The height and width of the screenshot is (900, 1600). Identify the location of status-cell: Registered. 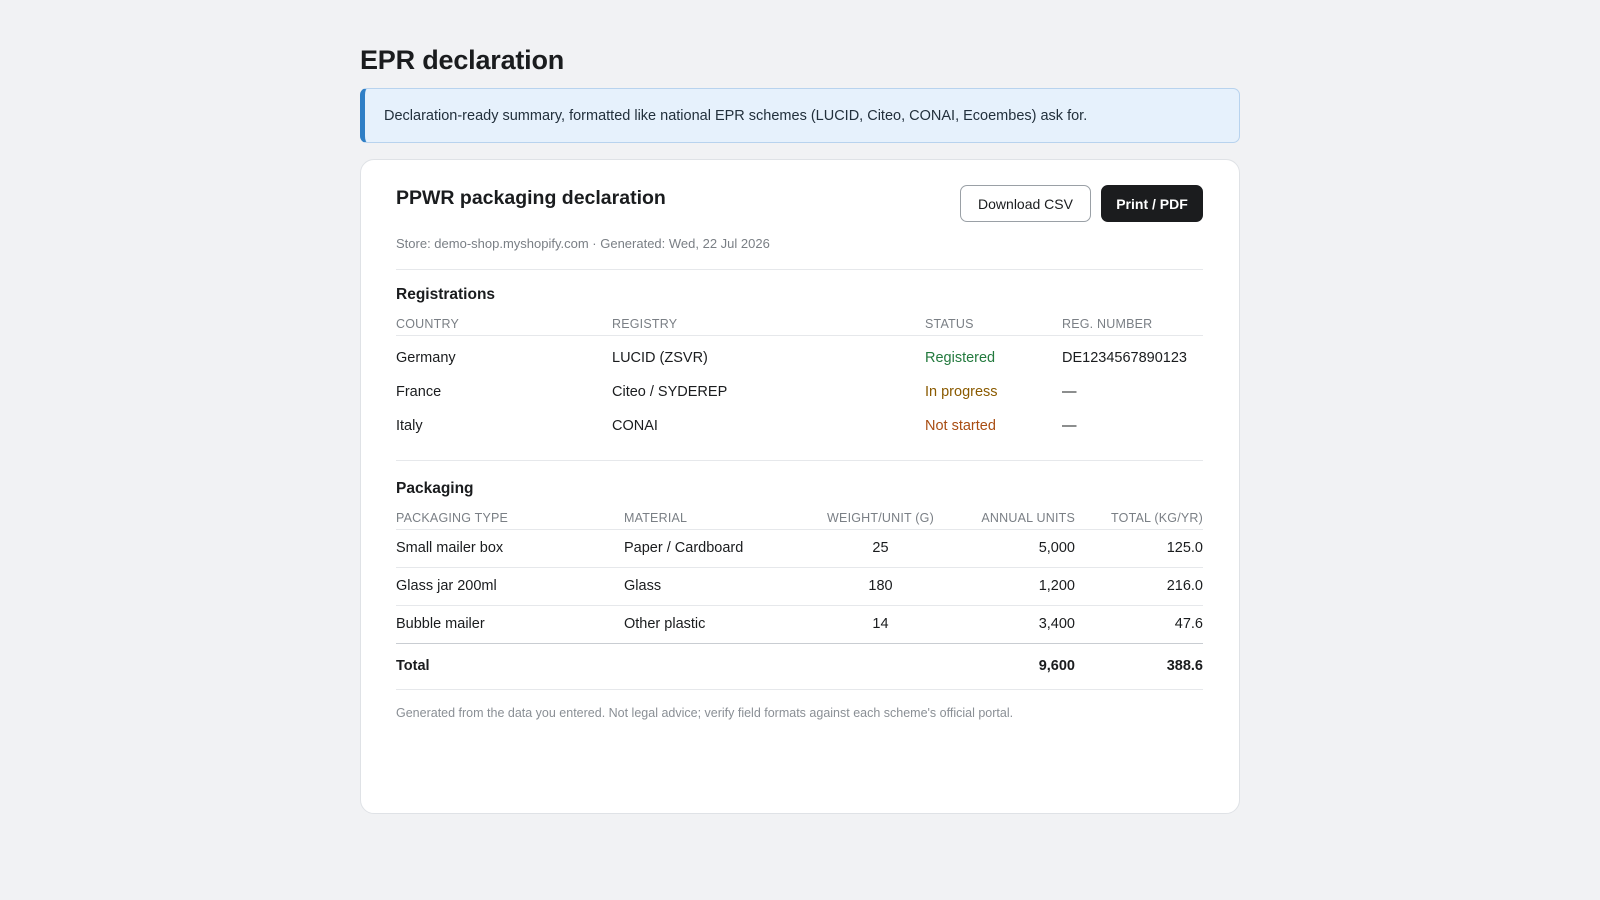
(960, 358).